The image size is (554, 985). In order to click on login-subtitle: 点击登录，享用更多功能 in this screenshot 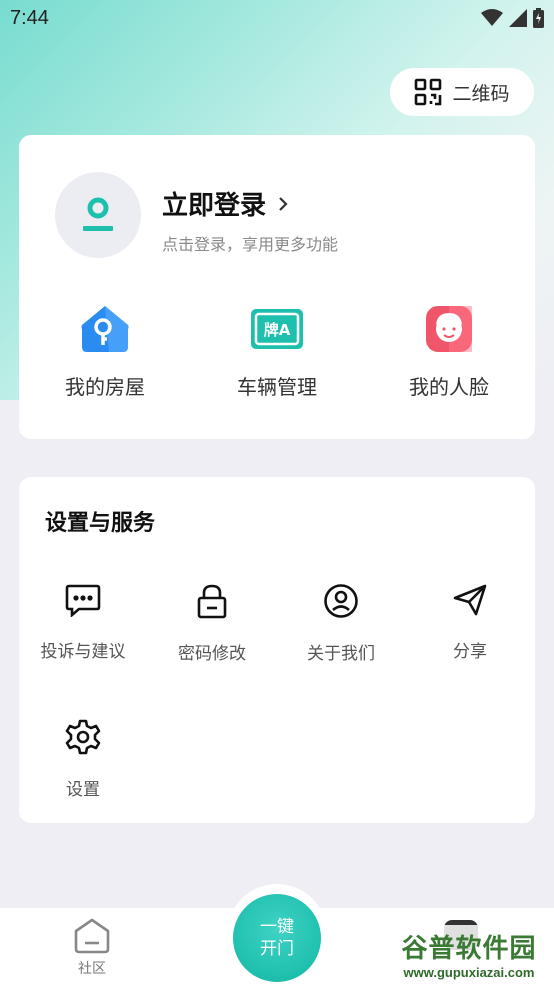, I will do `click(250, 244)`.